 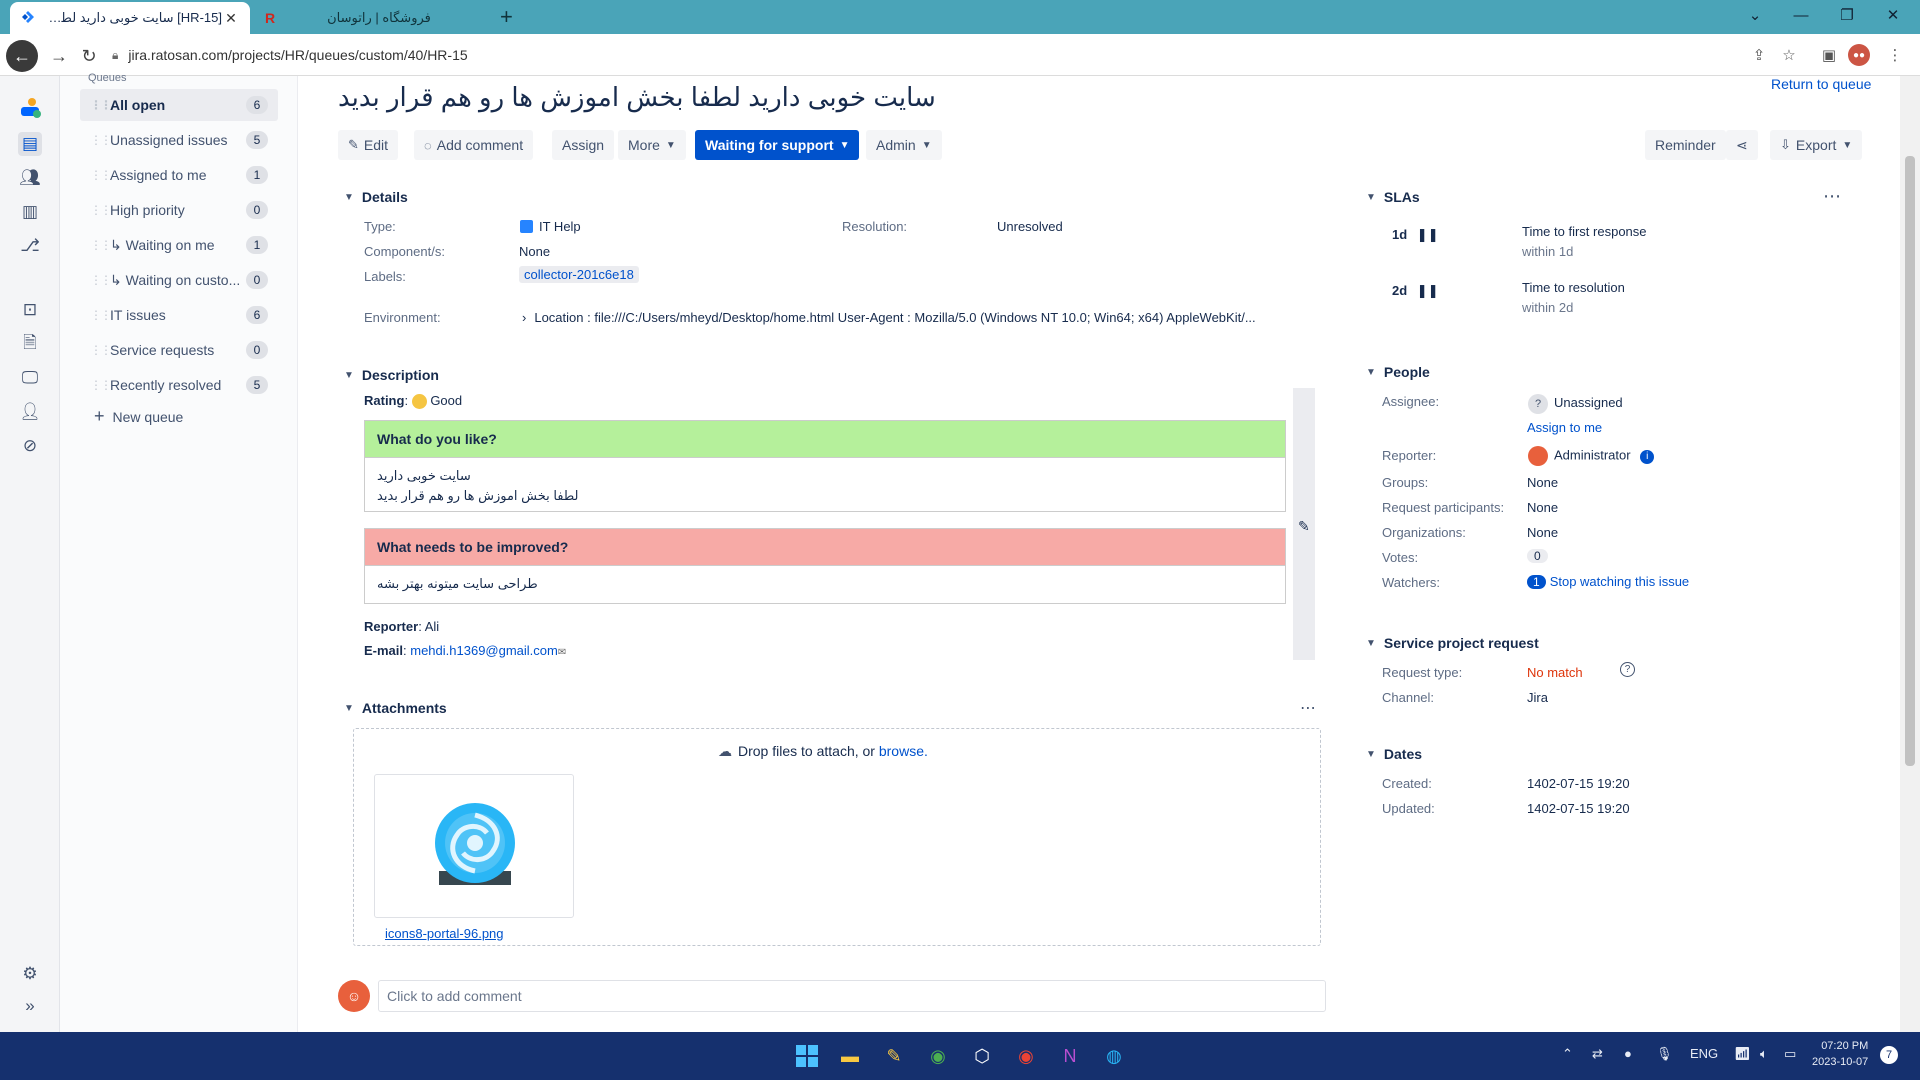 I want to click on edit-pencil-icon: ✎, so click(x=1304, y=526).